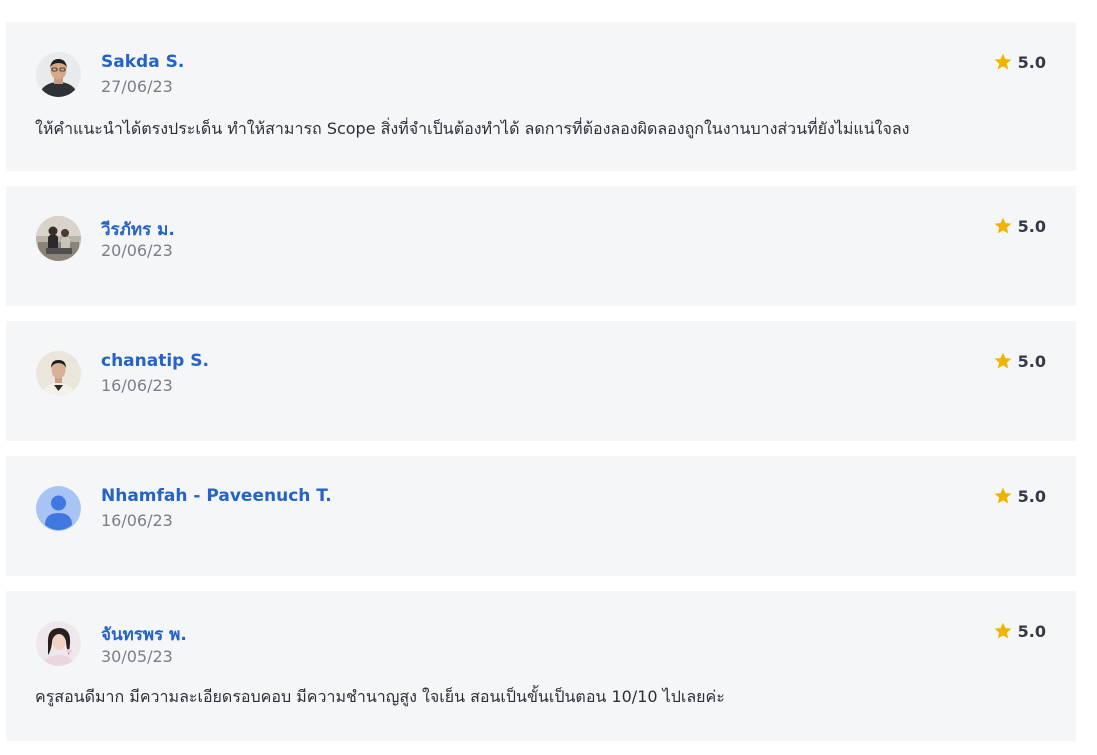 Image resolution: width=1097 pixels, height=755 pixels. Describe the element at coordinates (58, 508) in the screenshot. I see `default-user-icon` at that location.